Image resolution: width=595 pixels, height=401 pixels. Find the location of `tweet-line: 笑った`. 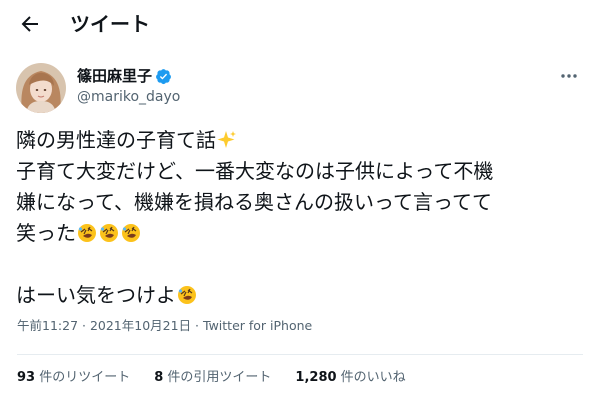

tweet-line: 笑った is located at coordinates (46, 233).